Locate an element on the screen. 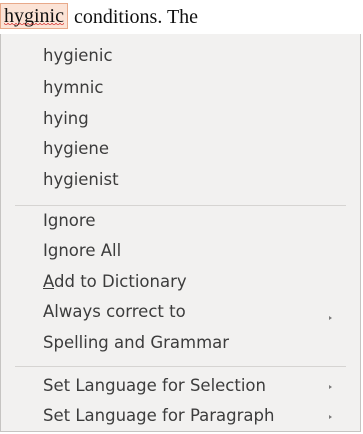  suggestion-item: hygiene is located at coordinates (76, 149).